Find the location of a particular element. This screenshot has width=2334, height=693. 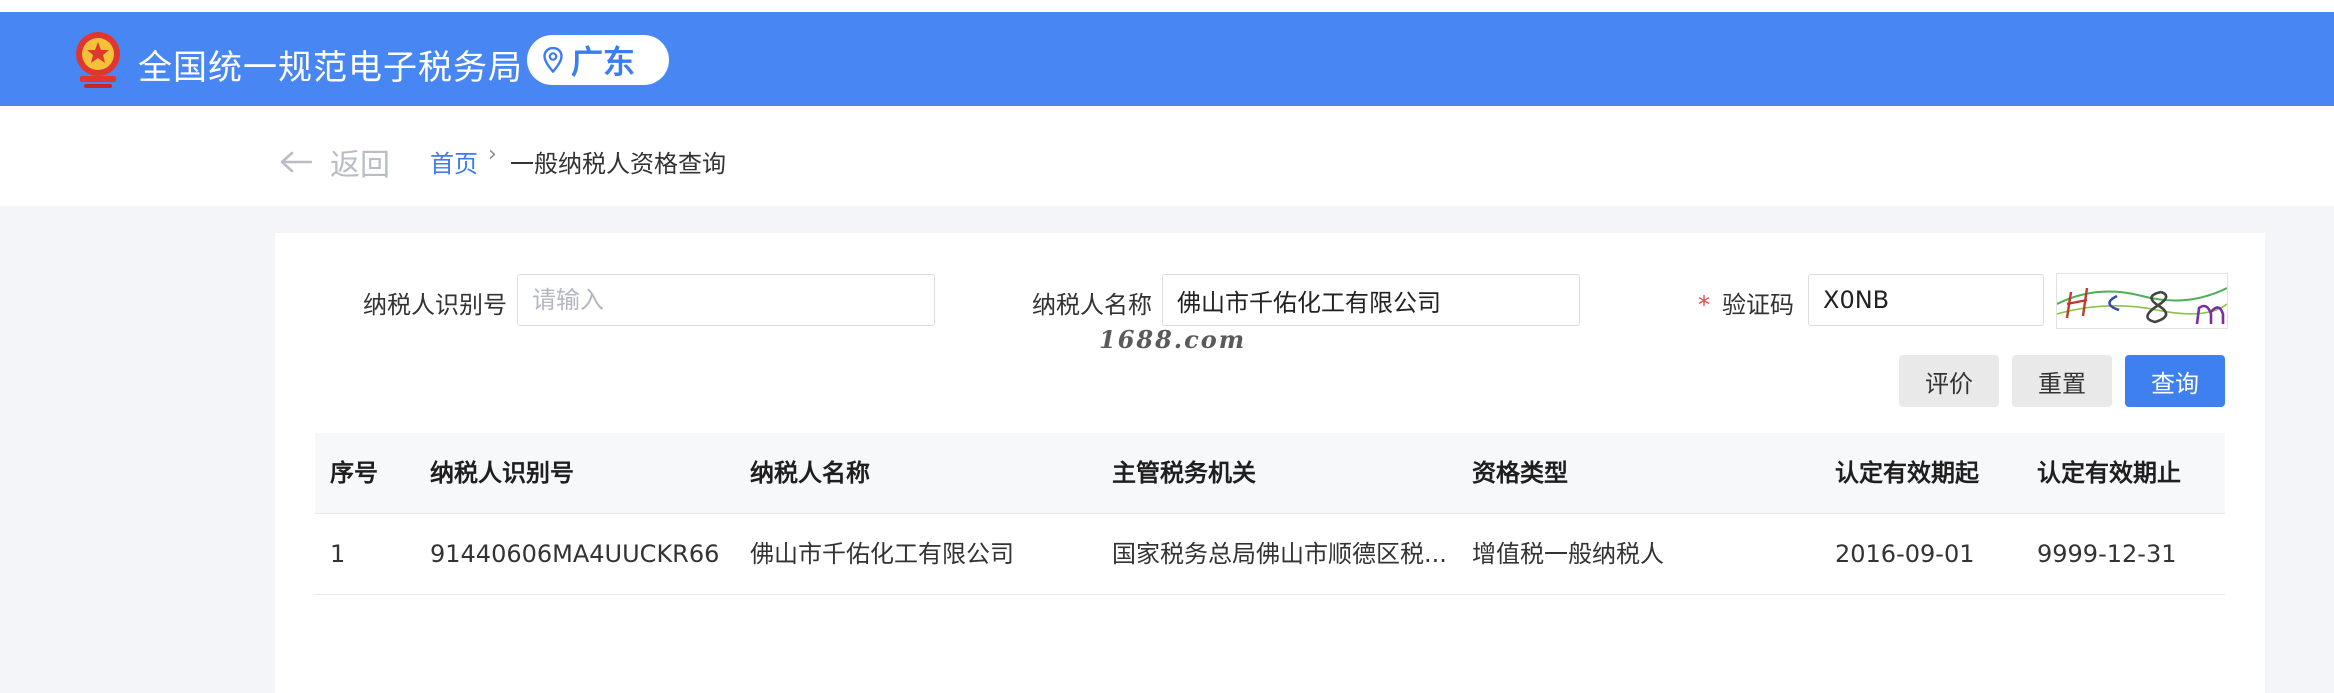

taxpayer-id-input is located at coordinates (726, 300).